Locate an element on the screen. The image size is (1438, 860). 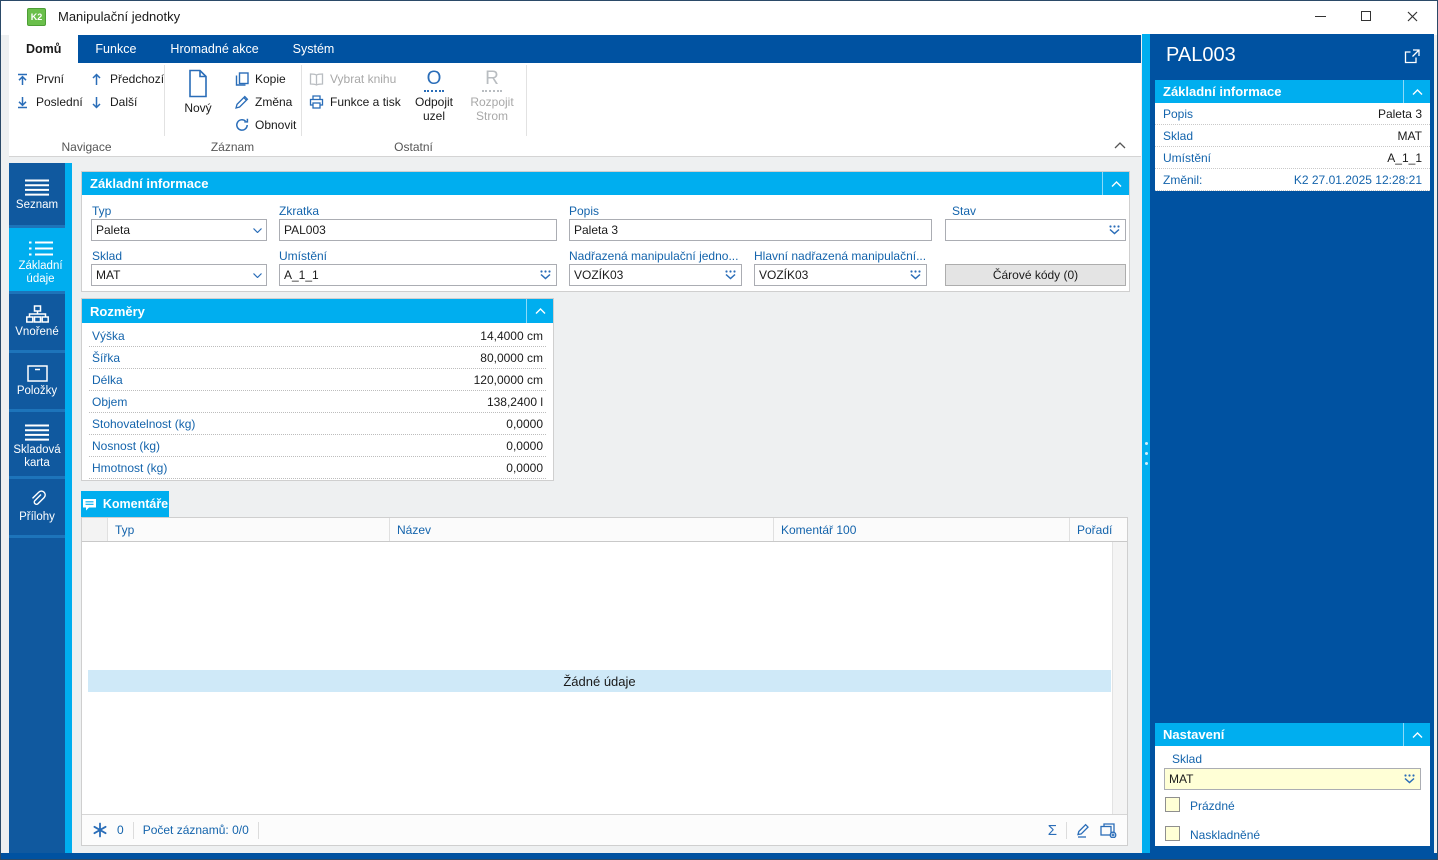
select-book-label: Vybrat knihu is located at coordinates (363, 79).